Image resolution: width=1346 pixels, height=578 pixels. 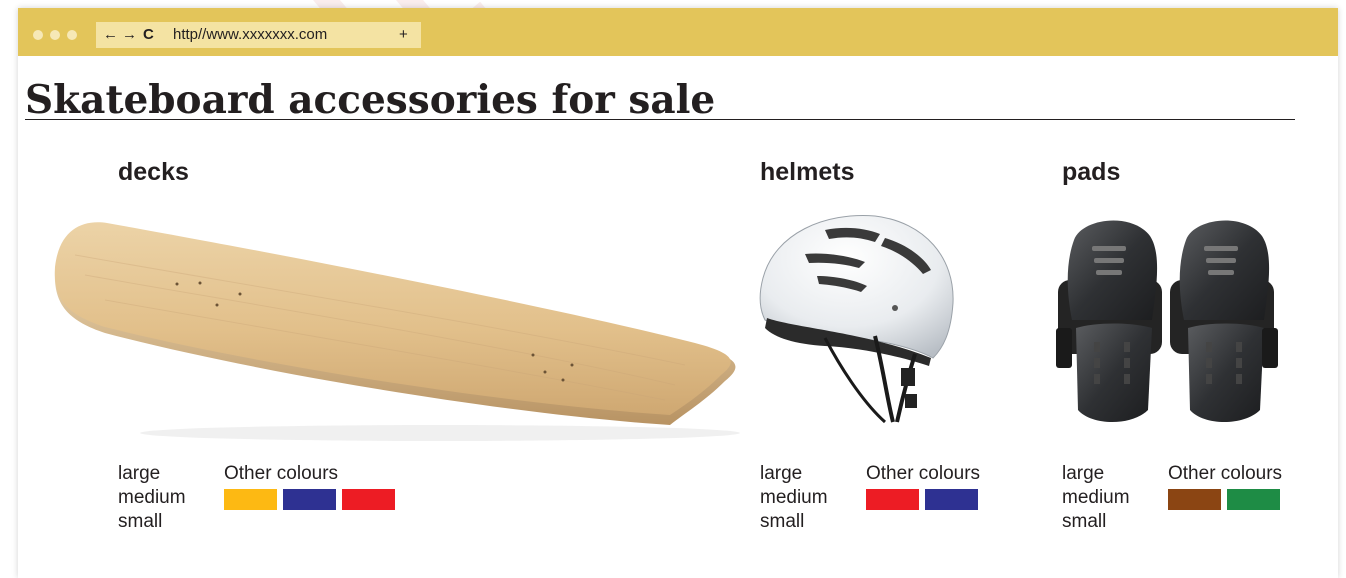 What do you see at coordinates (660, 119) in the screenshot?
I see `title-divider` at bounding box center [660, 119].